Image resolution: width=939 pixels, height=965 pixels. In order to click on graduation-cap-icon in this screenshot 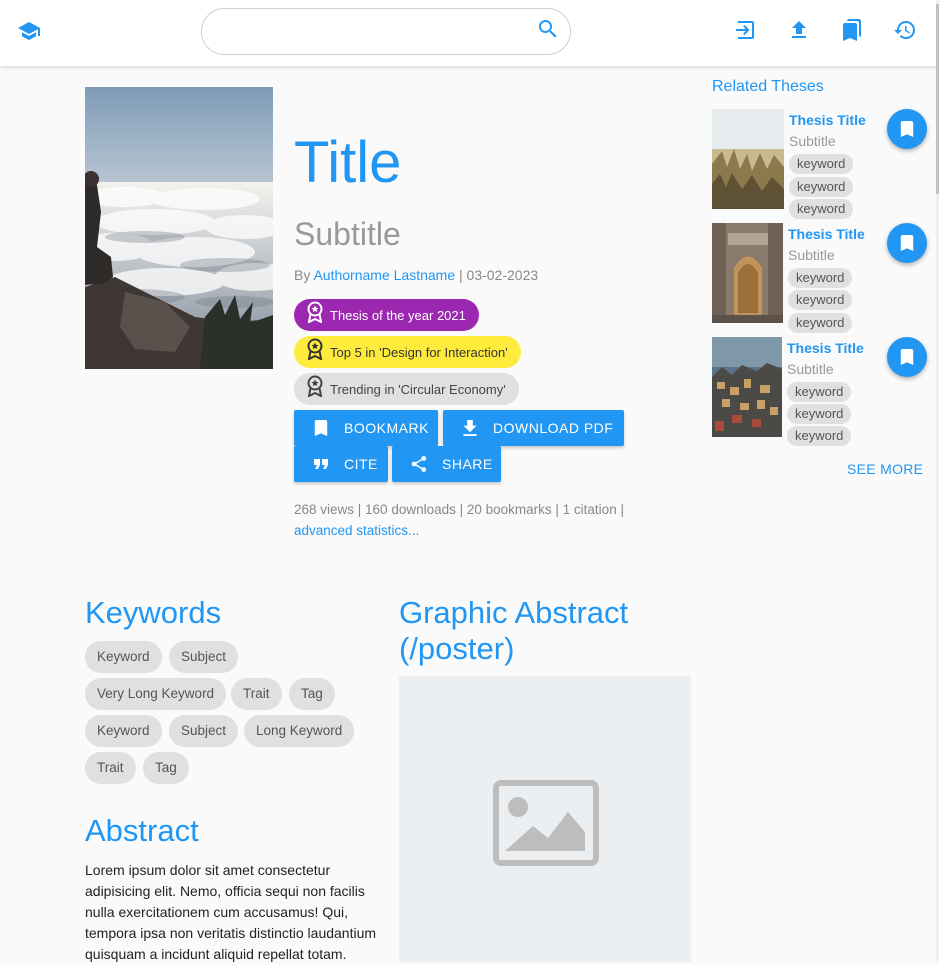, I will do `click(29, 31)`.